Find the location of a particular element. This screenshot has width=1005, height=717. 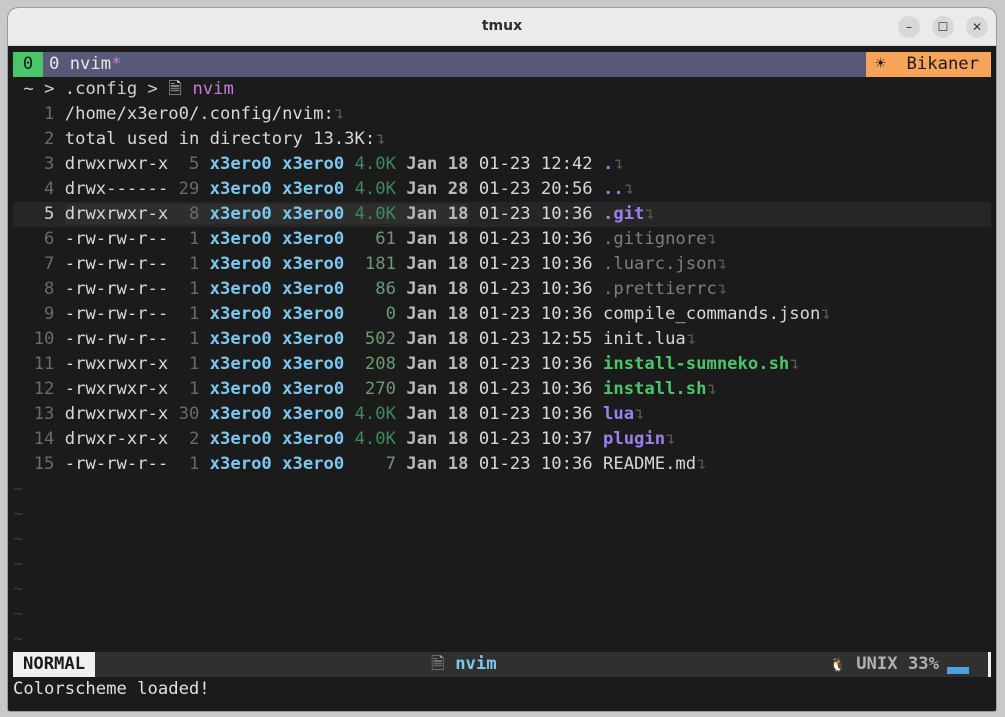

timestamp: 01-23 12:42 is located at coordinates (535, 164).